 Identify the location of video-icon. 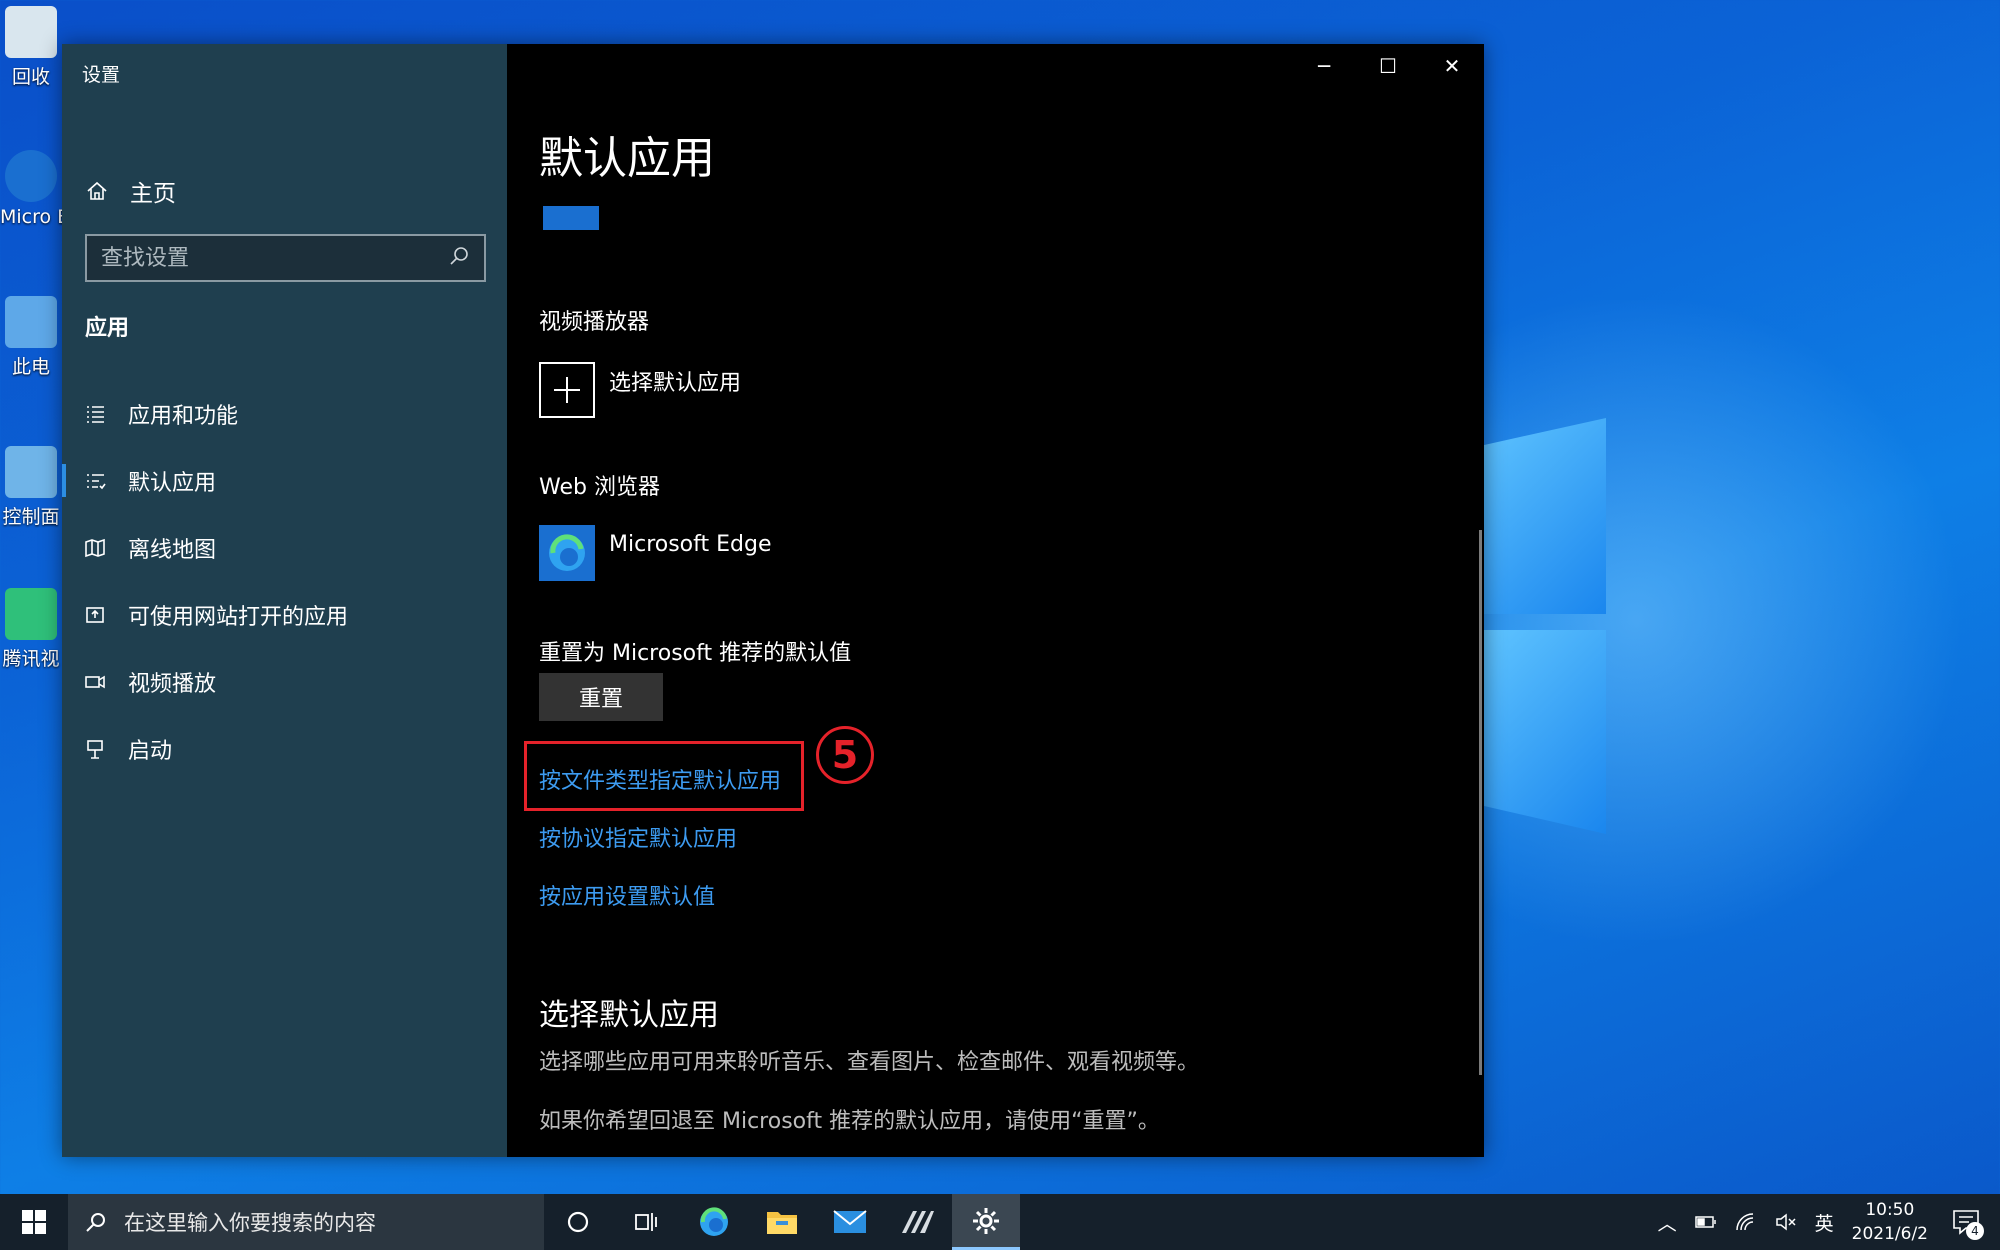
(95, 682).